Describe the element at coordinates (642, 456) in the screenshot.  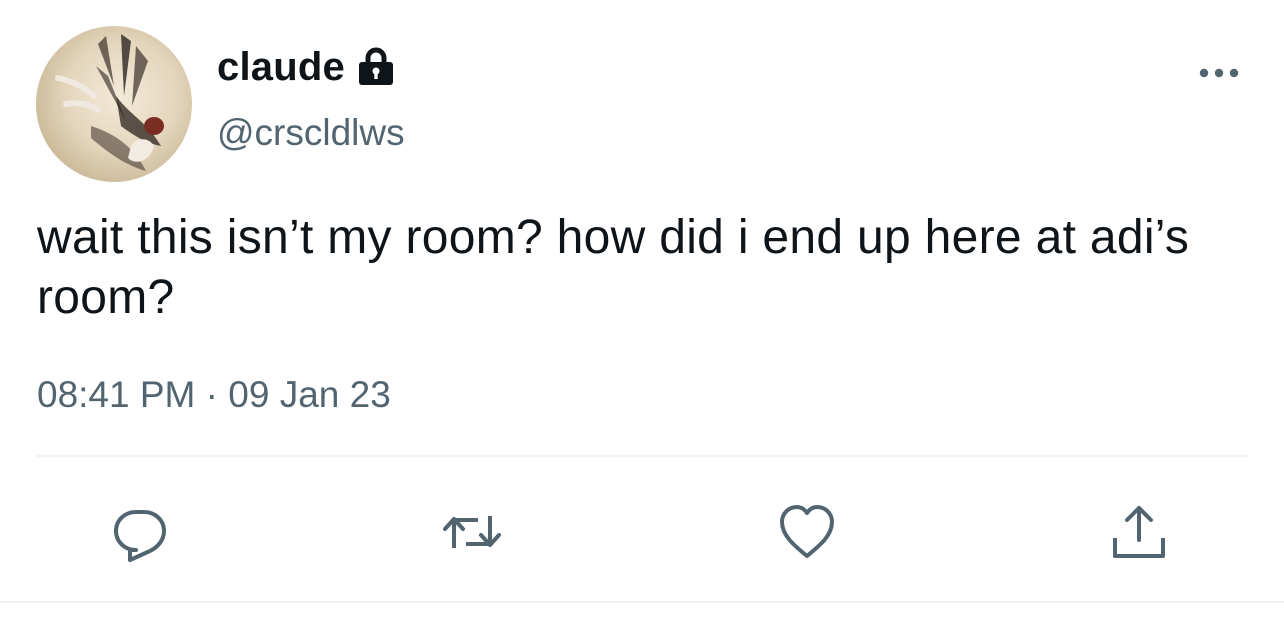
I see `divider` at that location.